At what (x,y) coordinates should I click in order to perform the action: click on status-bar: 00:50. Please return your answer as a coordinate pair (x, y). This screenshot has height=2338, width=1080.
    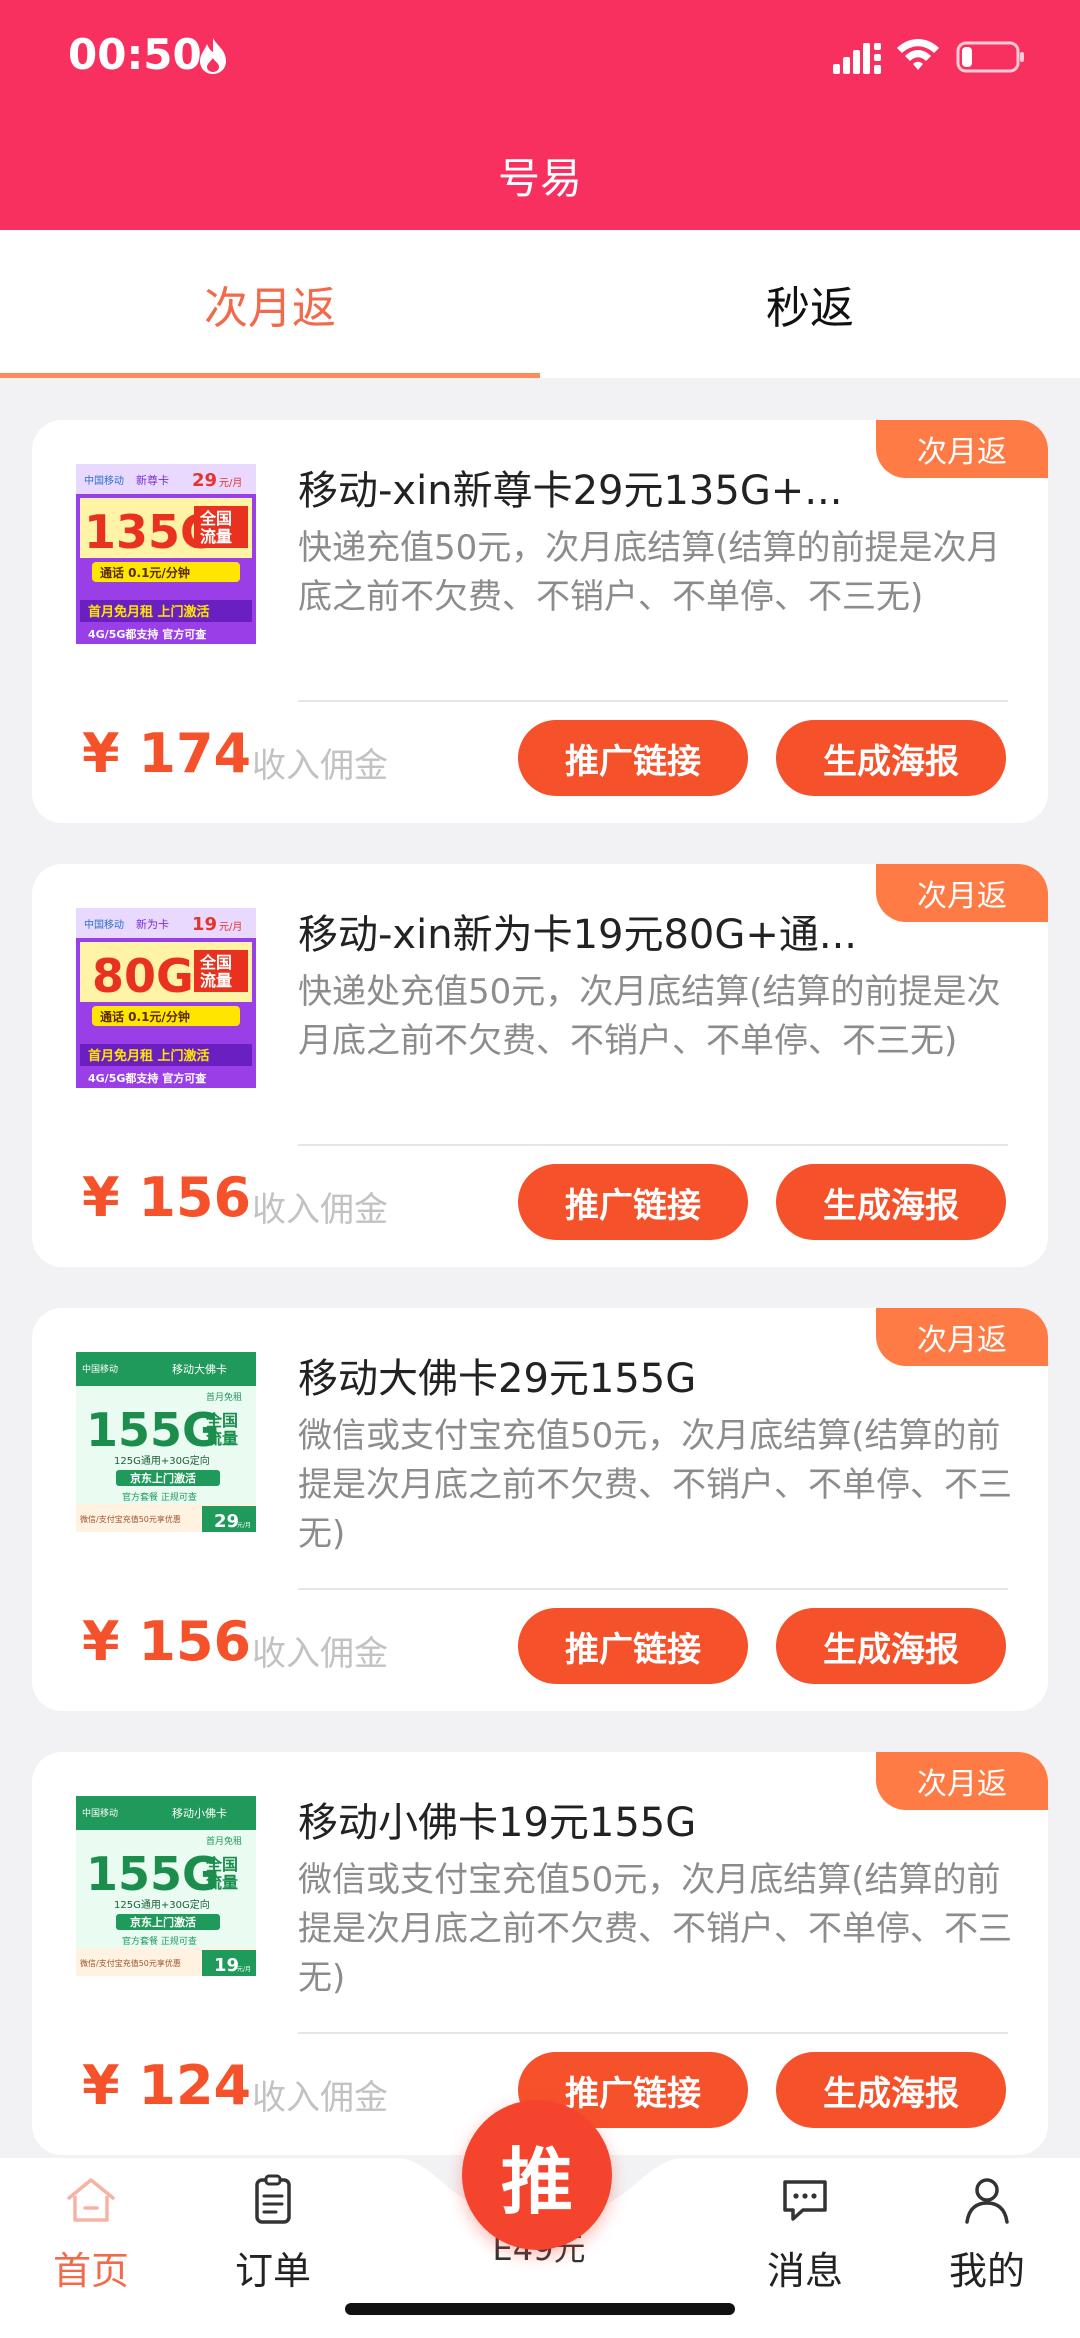
    Looking at the image, I should click on (540, 60).